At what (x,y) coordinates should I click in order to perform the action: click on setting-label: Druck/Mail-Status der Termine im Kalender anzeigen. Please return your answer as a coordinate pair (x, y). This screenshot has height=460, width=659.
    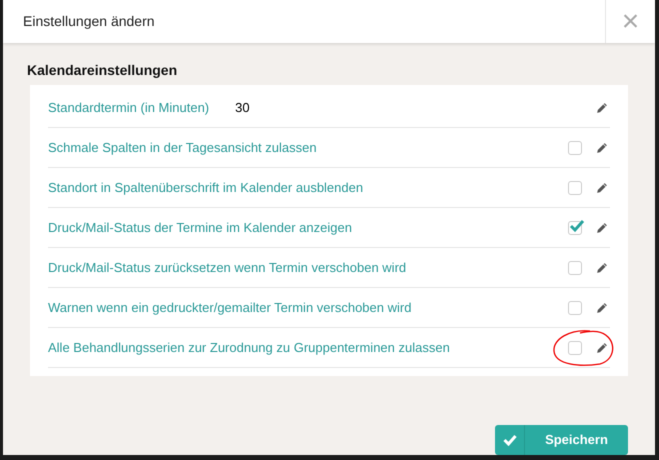
    Looking at the image, I should click on (200, 227).